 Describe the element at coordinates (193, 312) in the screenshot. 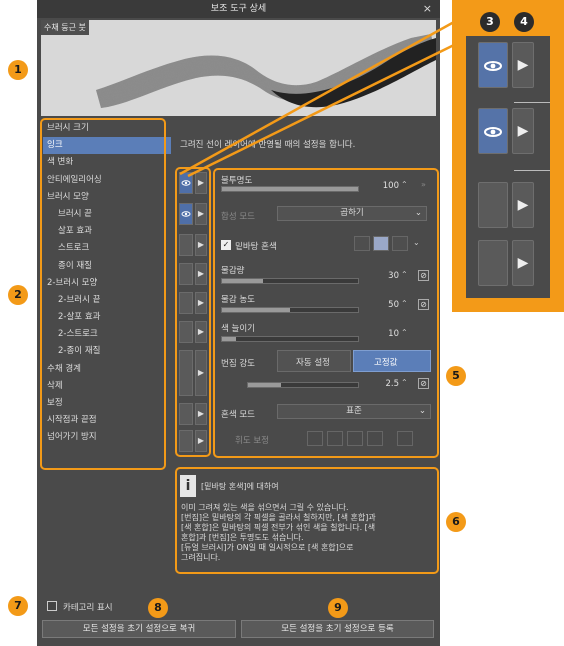

I see `callout-box-toggles` at that location.